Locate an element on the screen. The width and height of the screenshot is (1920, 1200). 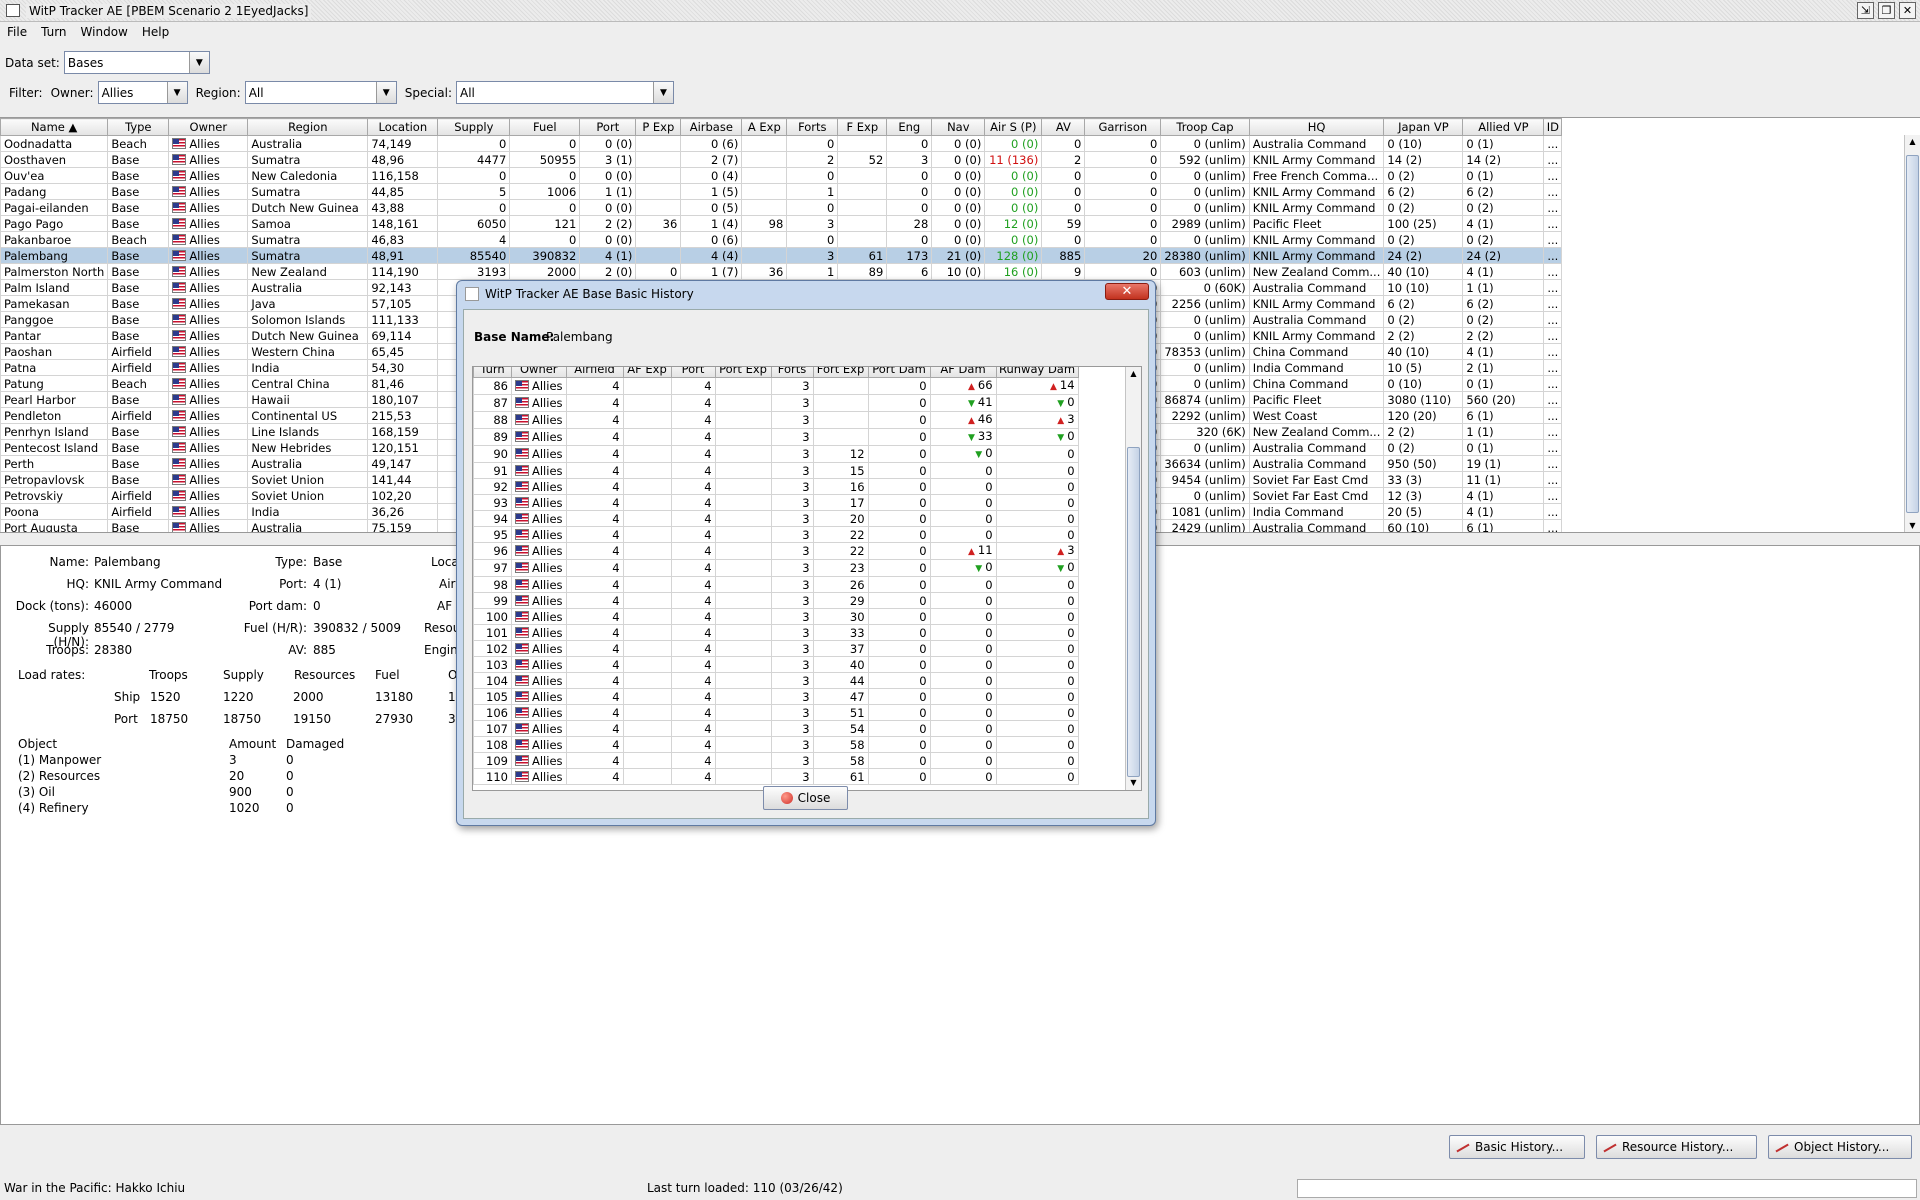
history-row: 90 Allies 4 4 3 12 0 ▼ 0 0 is located at coordinates (776, 454).